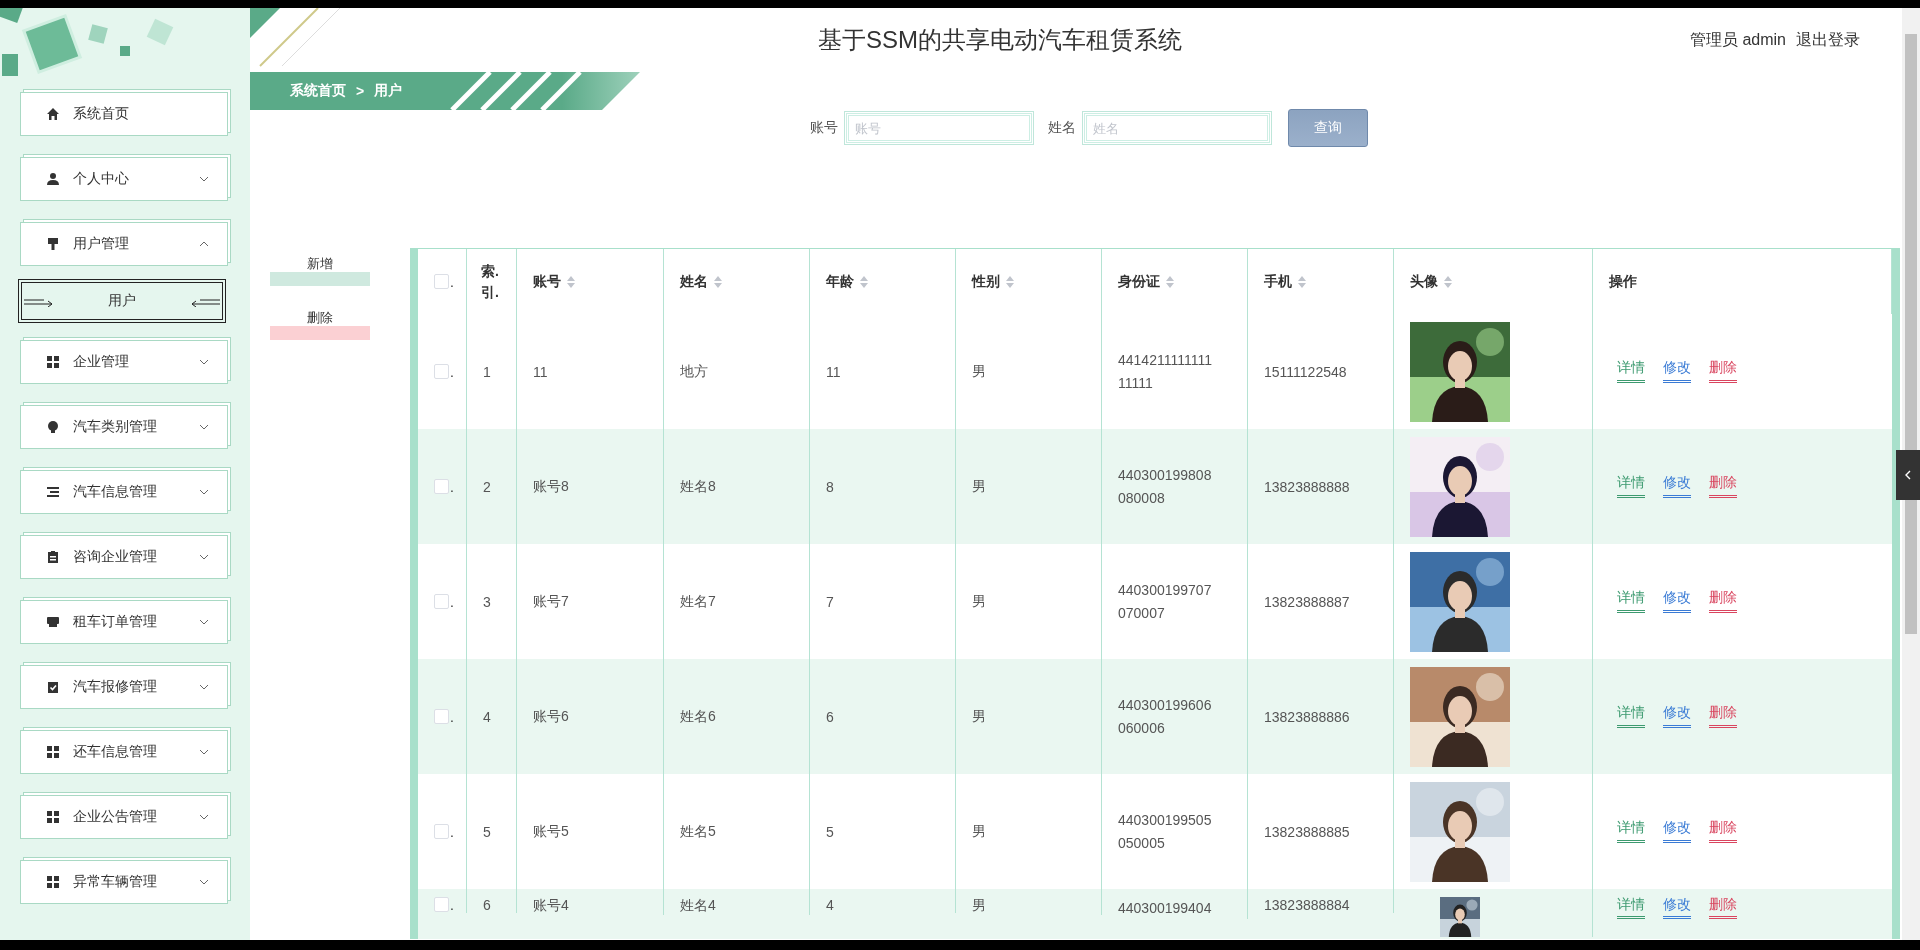 Image resolution: width=1920 pixels, height=950 pixels. I want to click on table-cell: 7, so click(830, 601).